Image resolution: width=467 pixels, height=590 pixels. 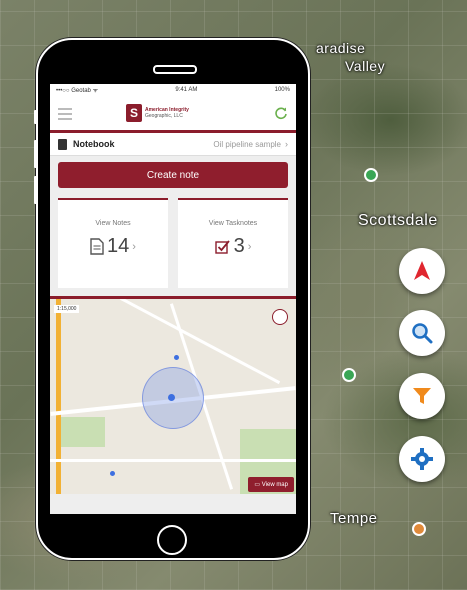 What do you see at coordinates (222, 247) in the screenshot?
I see `checkbox-icon` at bounding box center [222, 247].